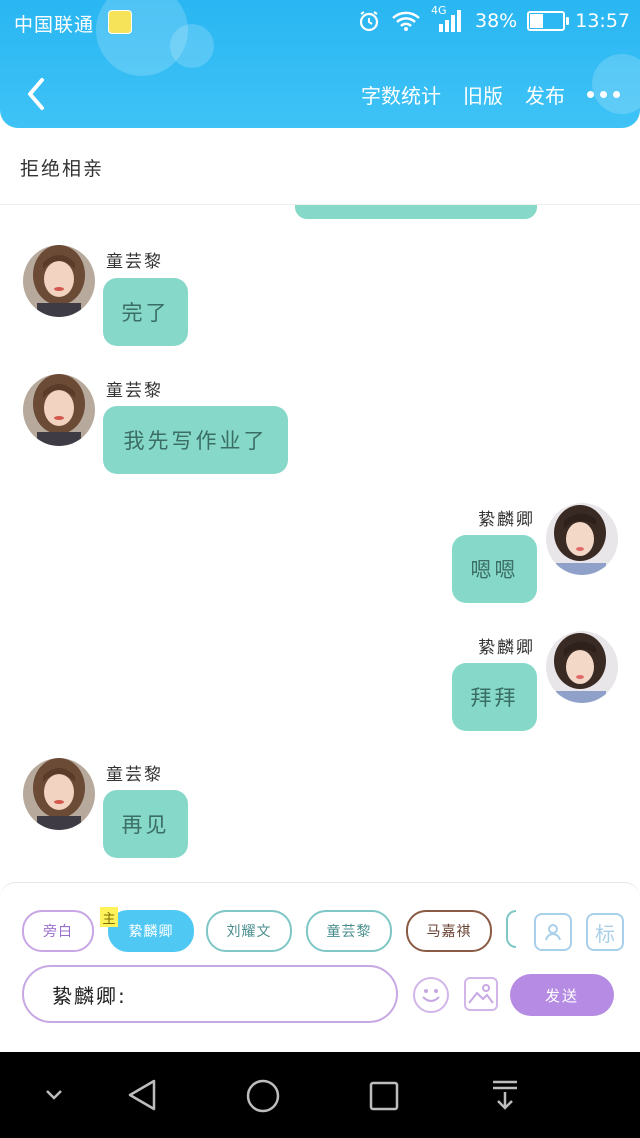 Image resolution: width=640 pixels, height=1138 pixels. I want to click on nav-recent-icon, so click(384, 1096).